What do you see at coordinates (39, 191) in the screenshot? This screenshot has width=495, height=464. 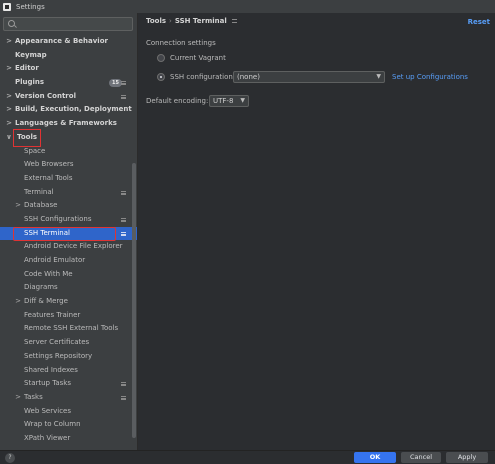 I see `sidebar-item-label: Terminal` at bounding box center [39, 191].